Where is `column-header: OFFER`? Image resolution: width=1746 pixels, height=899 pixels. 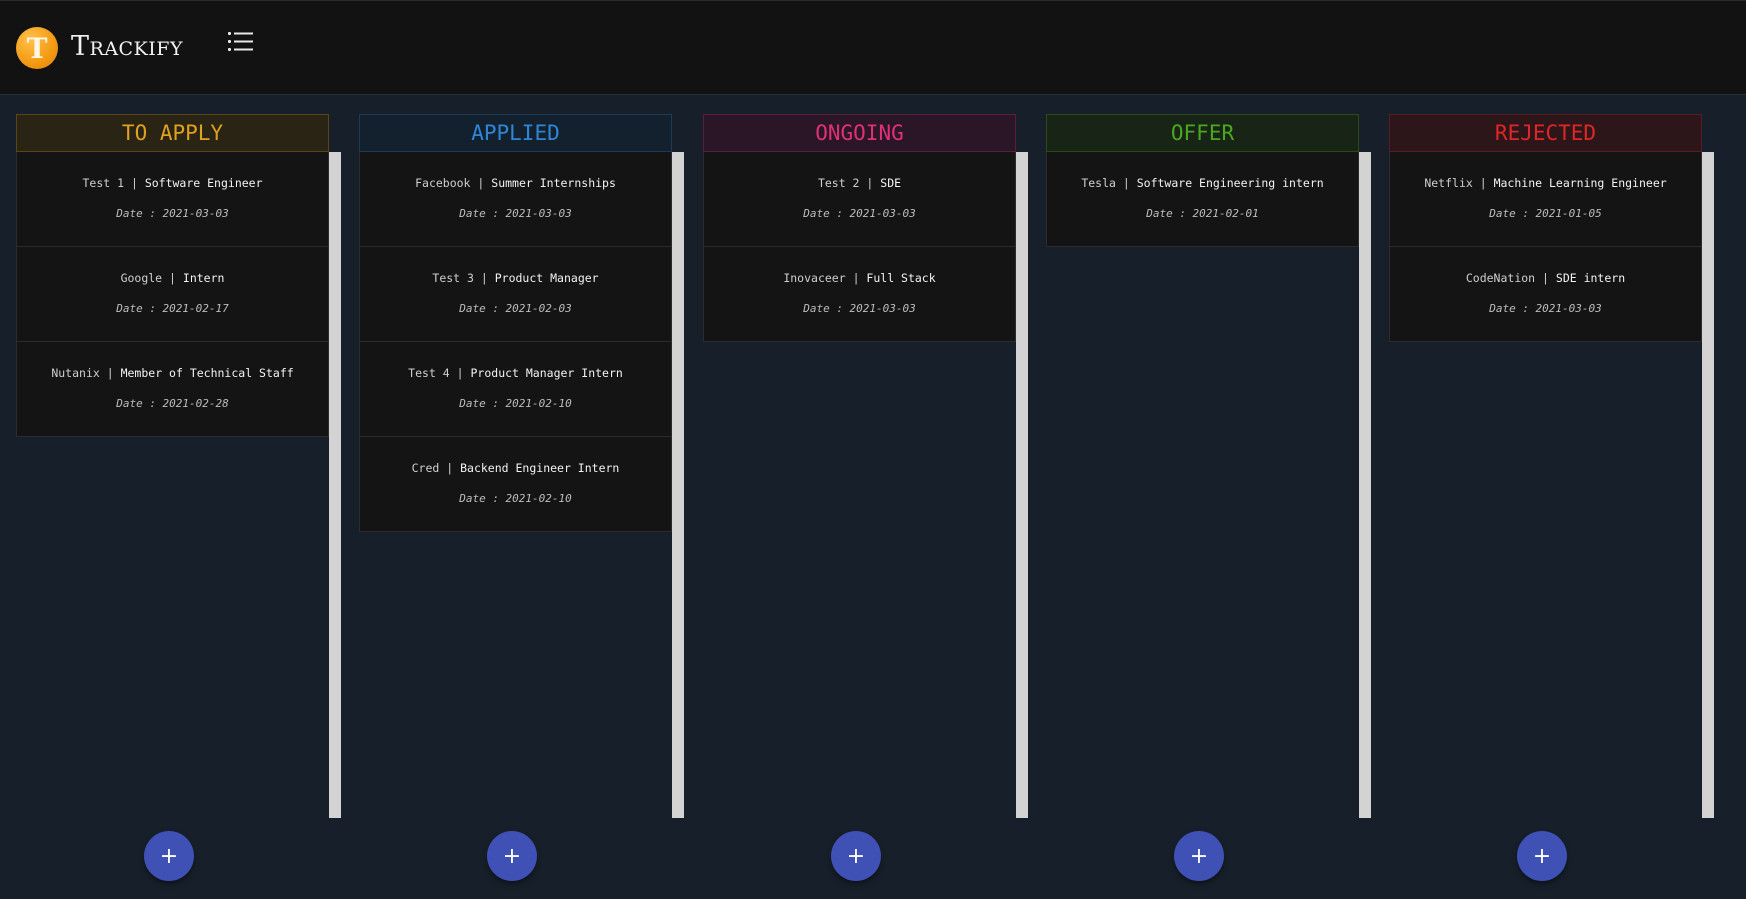 column-header: OFFER is located at coordinates (1202, 133).